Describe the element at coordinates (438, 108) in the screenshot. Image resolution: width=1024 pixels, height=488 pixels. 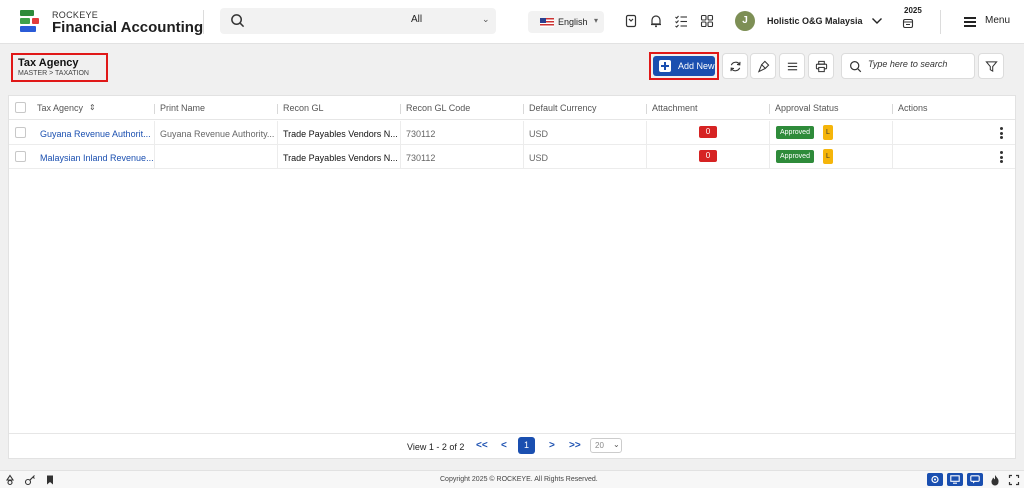
I see `column-recon-gl-code: Recon GL Code` at that location.